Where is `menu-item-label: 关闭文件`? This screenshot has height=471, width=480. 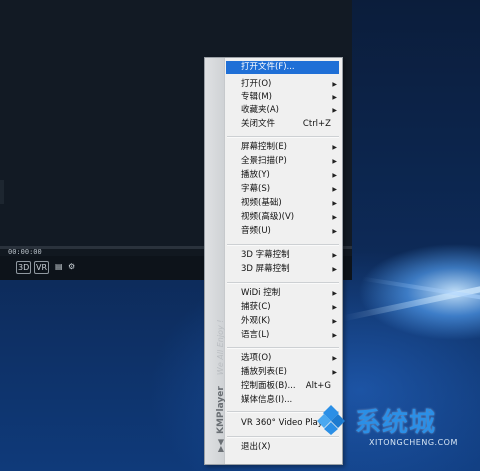
menu-item-label: 关闭文件 is located at coordinates (258, 124).